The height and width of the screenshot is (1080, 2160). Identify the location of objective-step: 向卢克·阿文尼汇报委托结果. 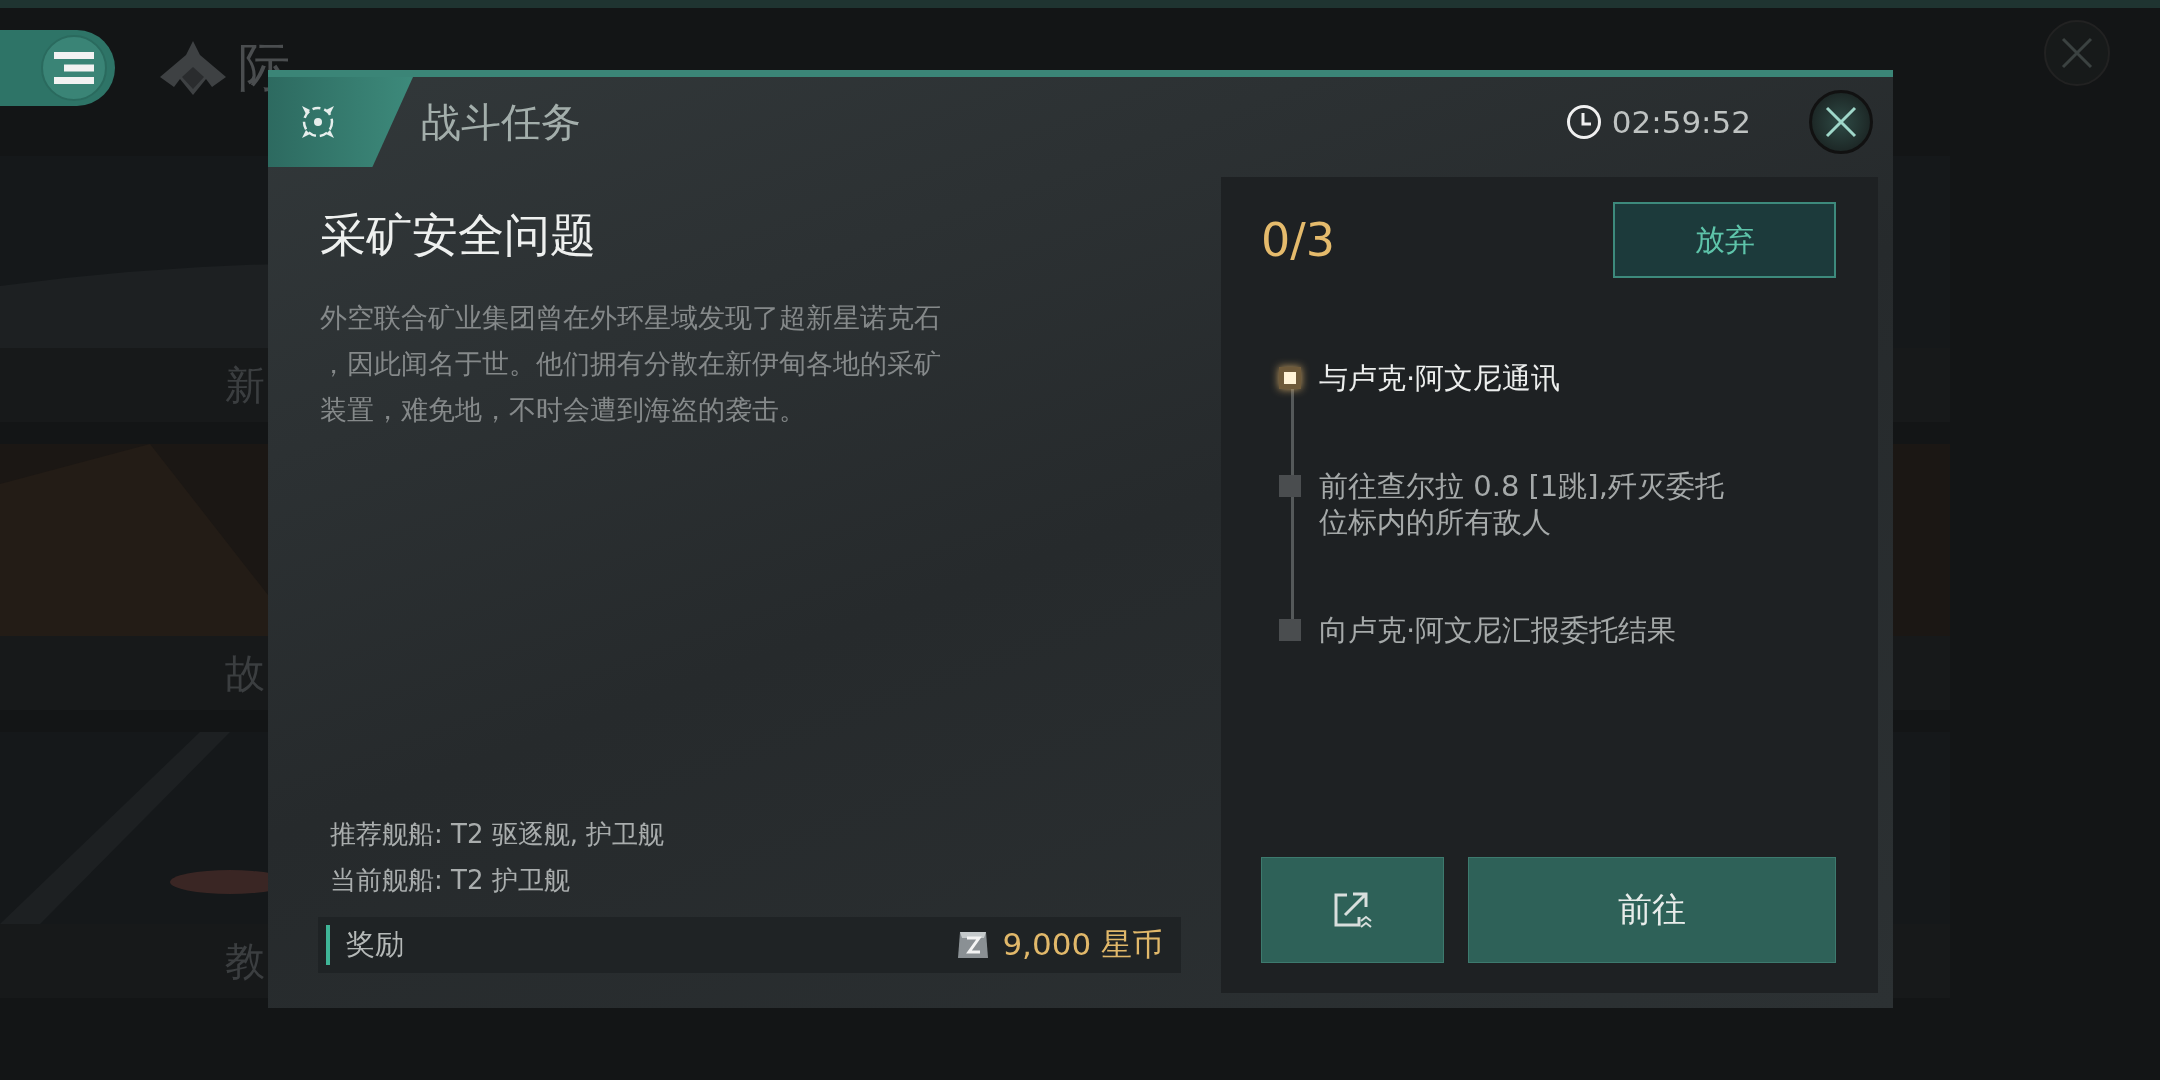
(1498, 630).